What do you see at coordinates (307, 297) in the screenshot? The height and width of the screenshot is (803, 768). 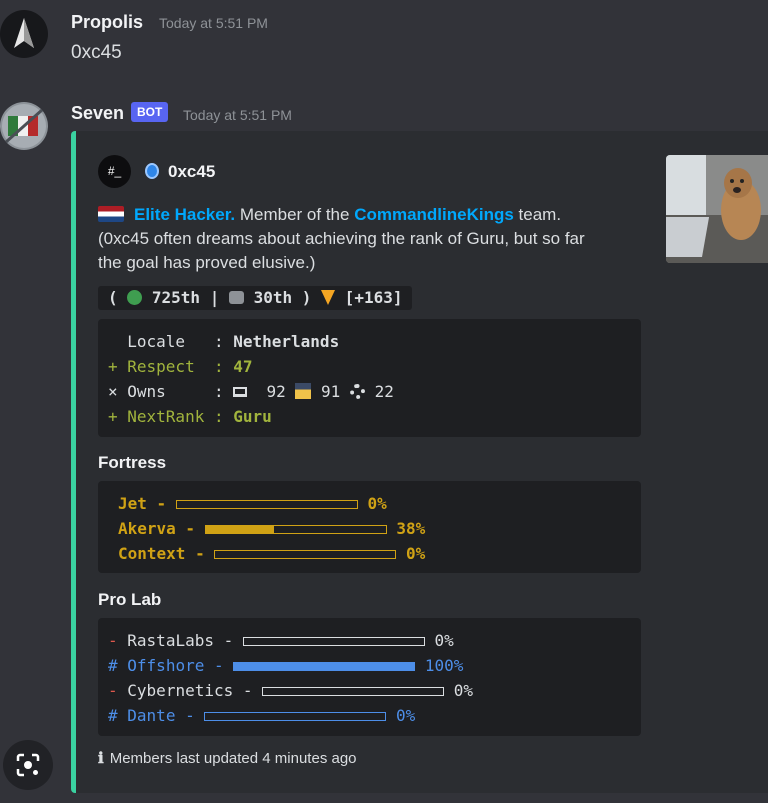 I see `stats-close: )` at bounding box center [307, 297].